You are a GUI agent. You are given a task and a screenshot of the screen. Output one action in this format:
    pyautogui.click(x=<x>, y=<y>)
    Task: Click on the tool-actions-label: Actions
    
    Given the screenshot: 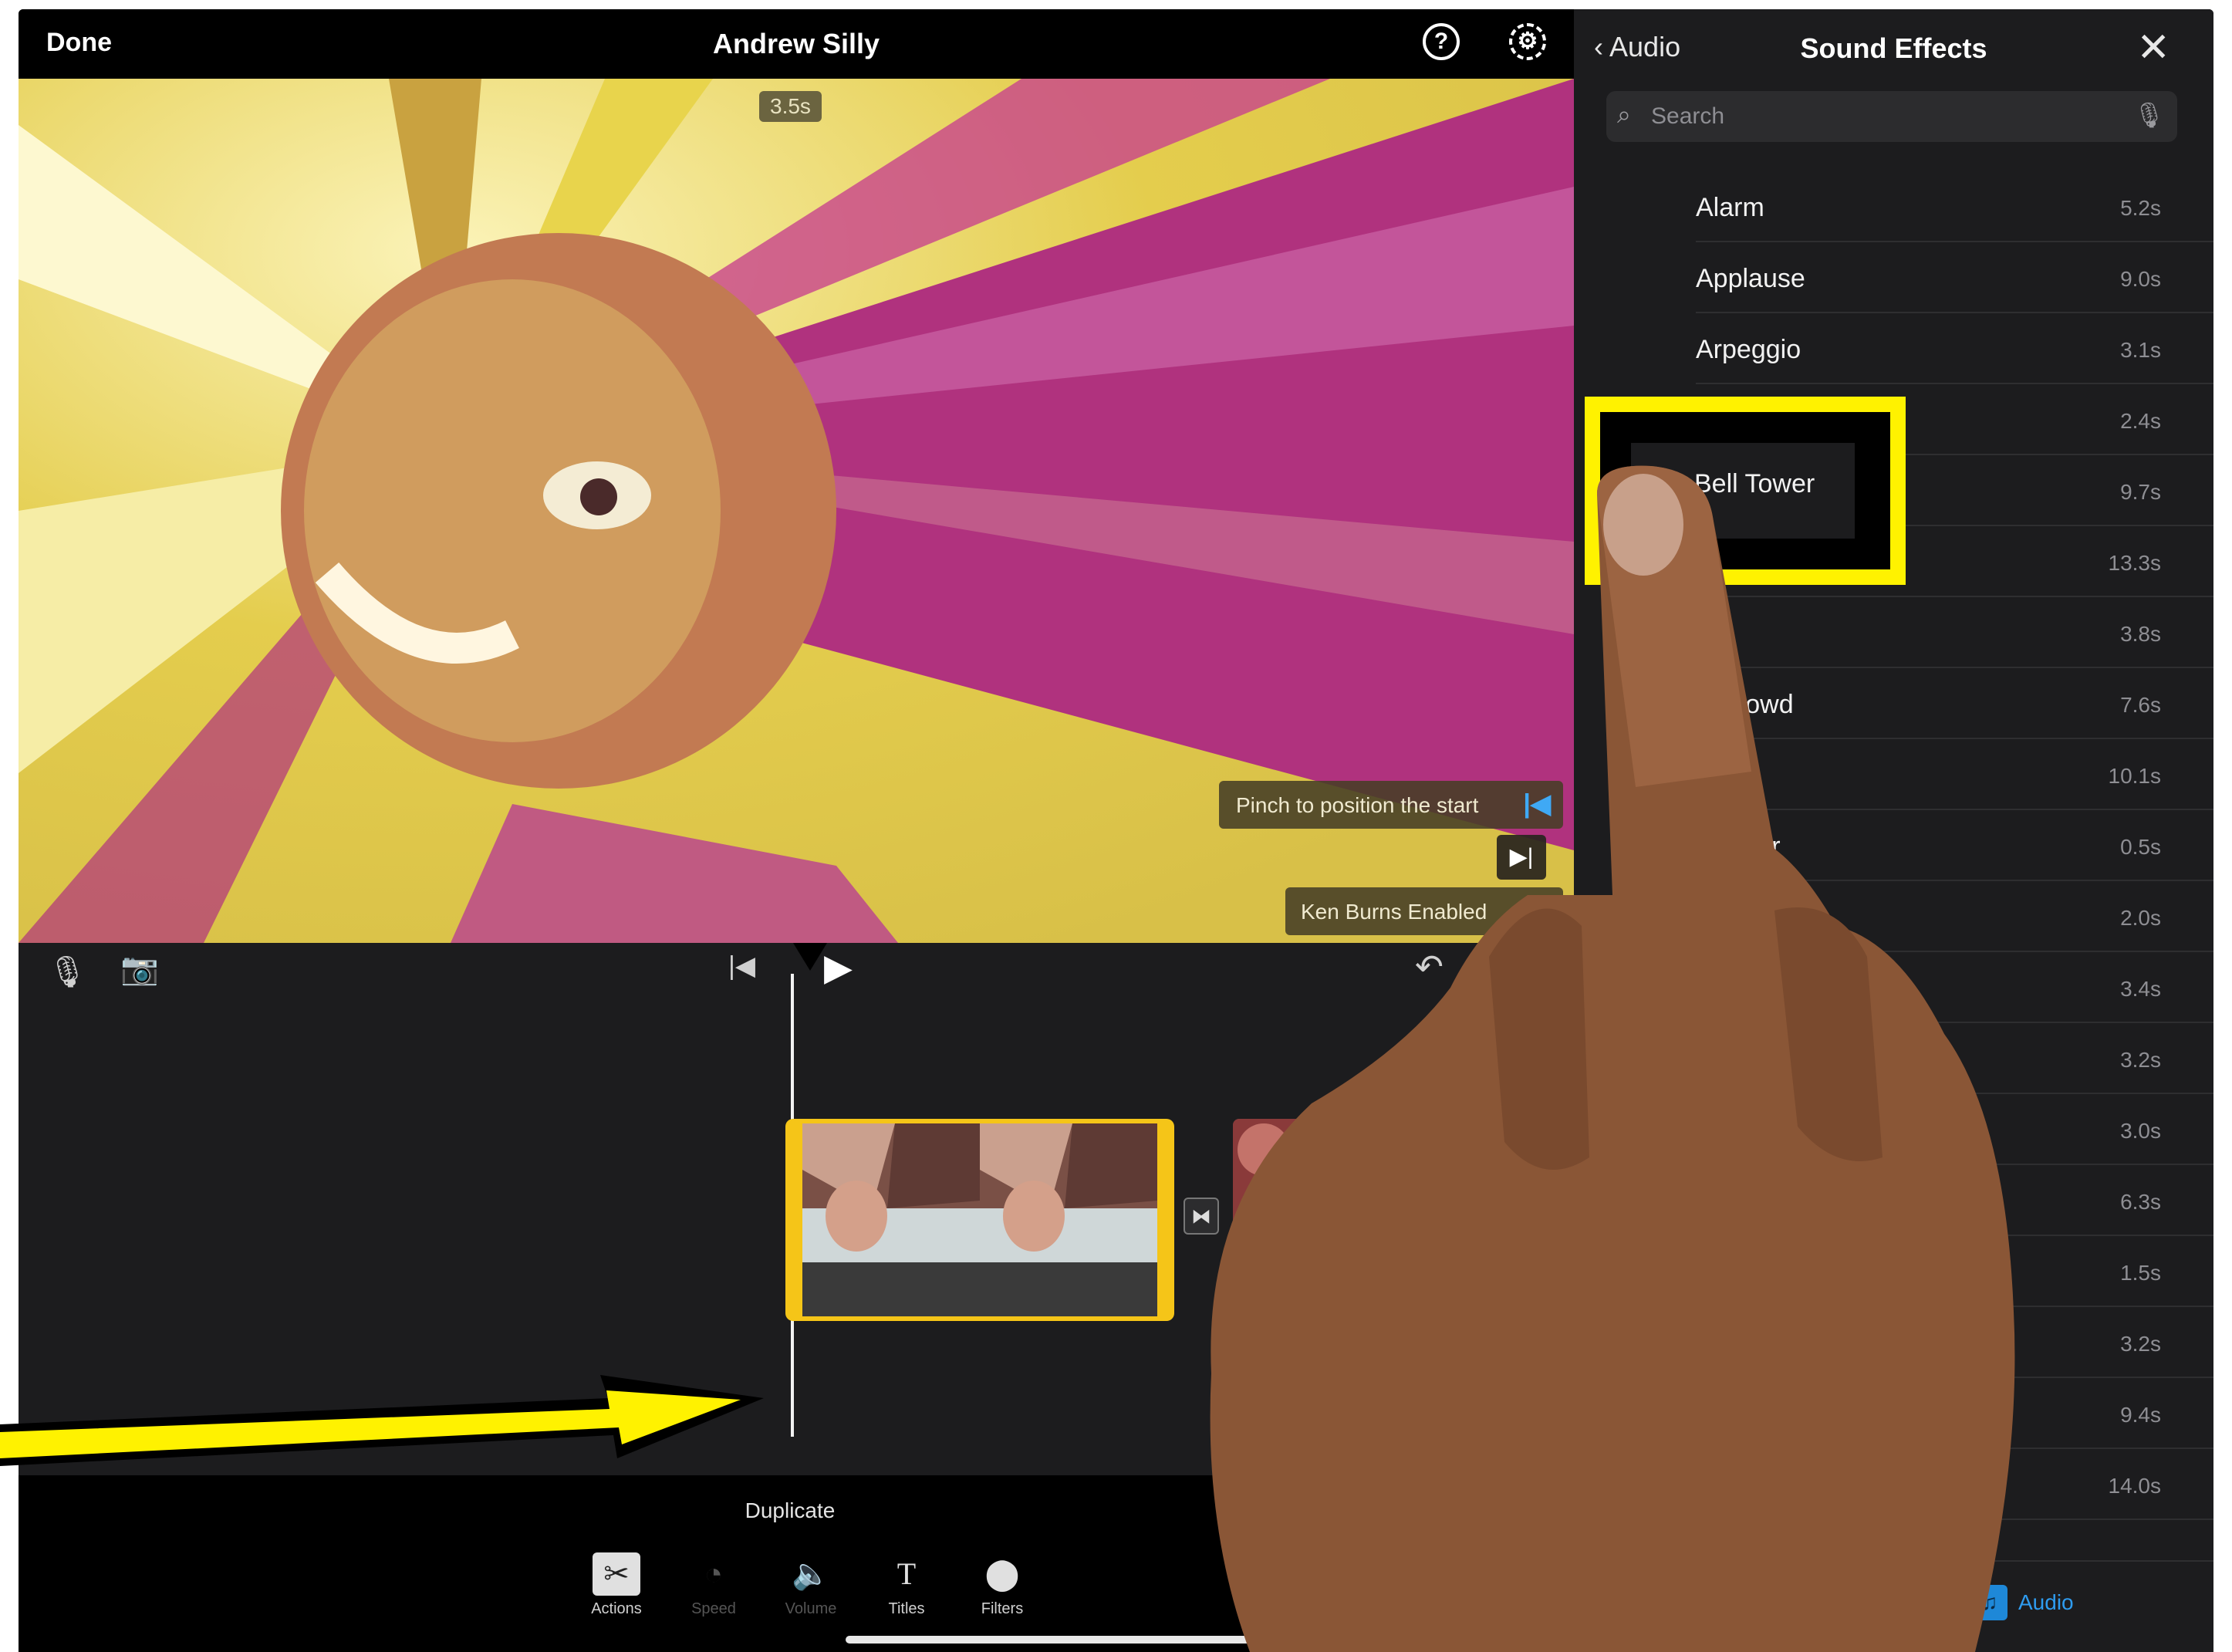 What is the action you would take?
    pyautogui.click(x=616, y=1608)
    